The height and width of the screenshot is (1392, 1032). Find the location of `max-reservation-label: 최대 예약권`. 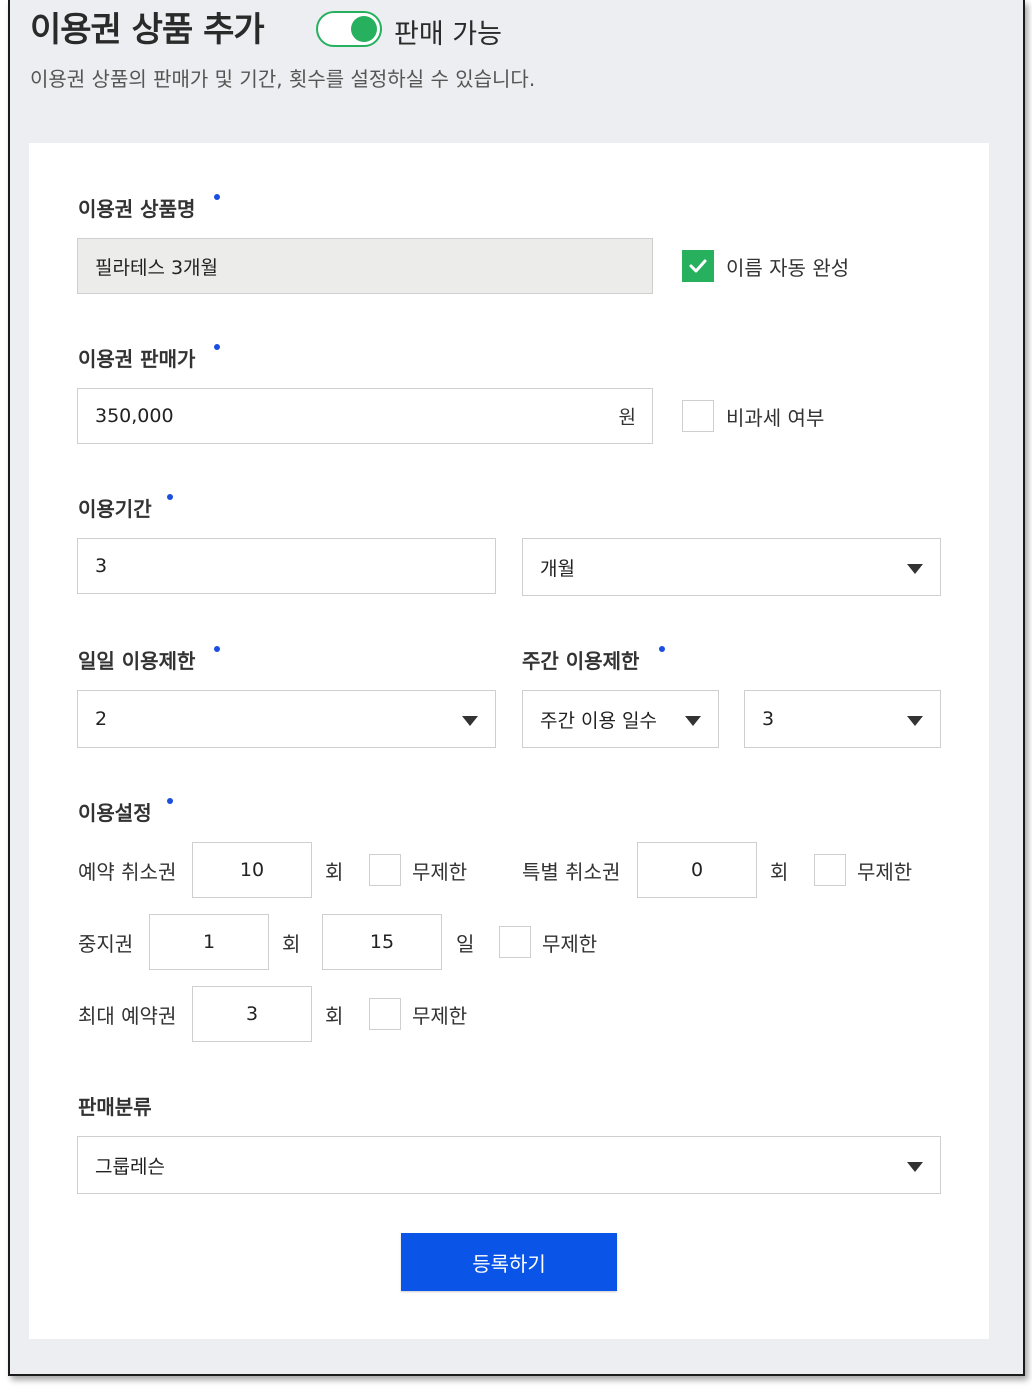

max-reservation-label: 최대 예약권 is located at coordinates (127, 1016).